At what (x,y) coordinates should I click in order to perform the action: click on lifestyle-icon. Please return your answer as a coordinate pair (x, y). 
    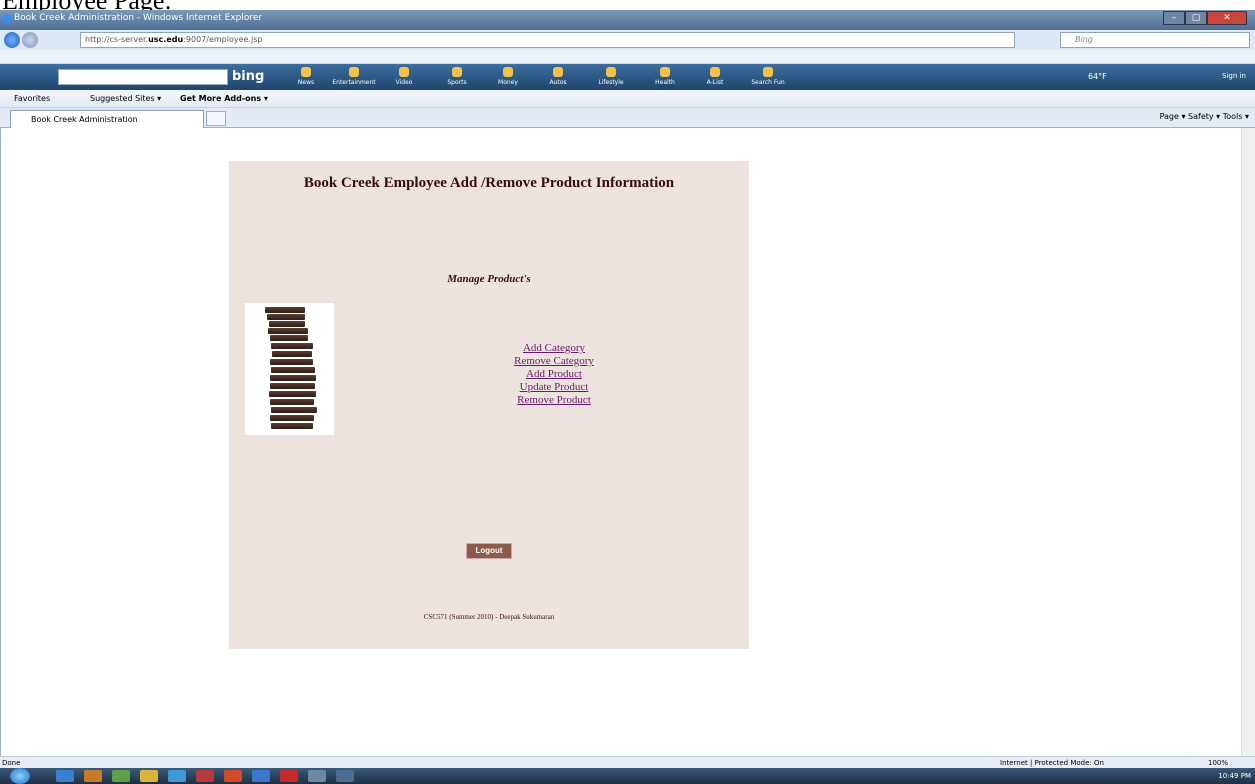
    Looking at the image, I should click on (611, 72).